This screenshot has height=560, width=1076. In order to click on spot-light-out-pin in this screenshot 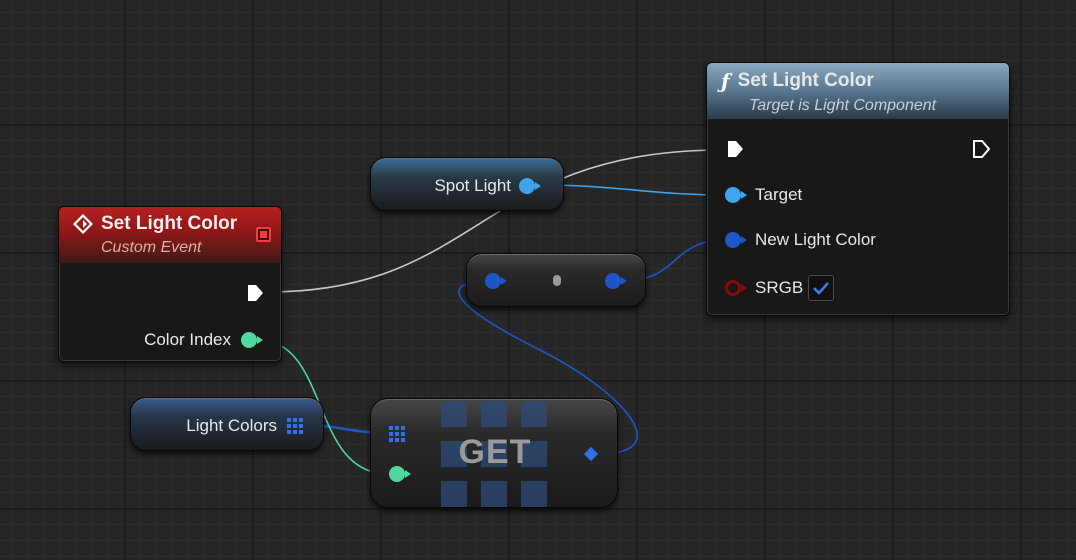, I will do `click(527, 186)`.